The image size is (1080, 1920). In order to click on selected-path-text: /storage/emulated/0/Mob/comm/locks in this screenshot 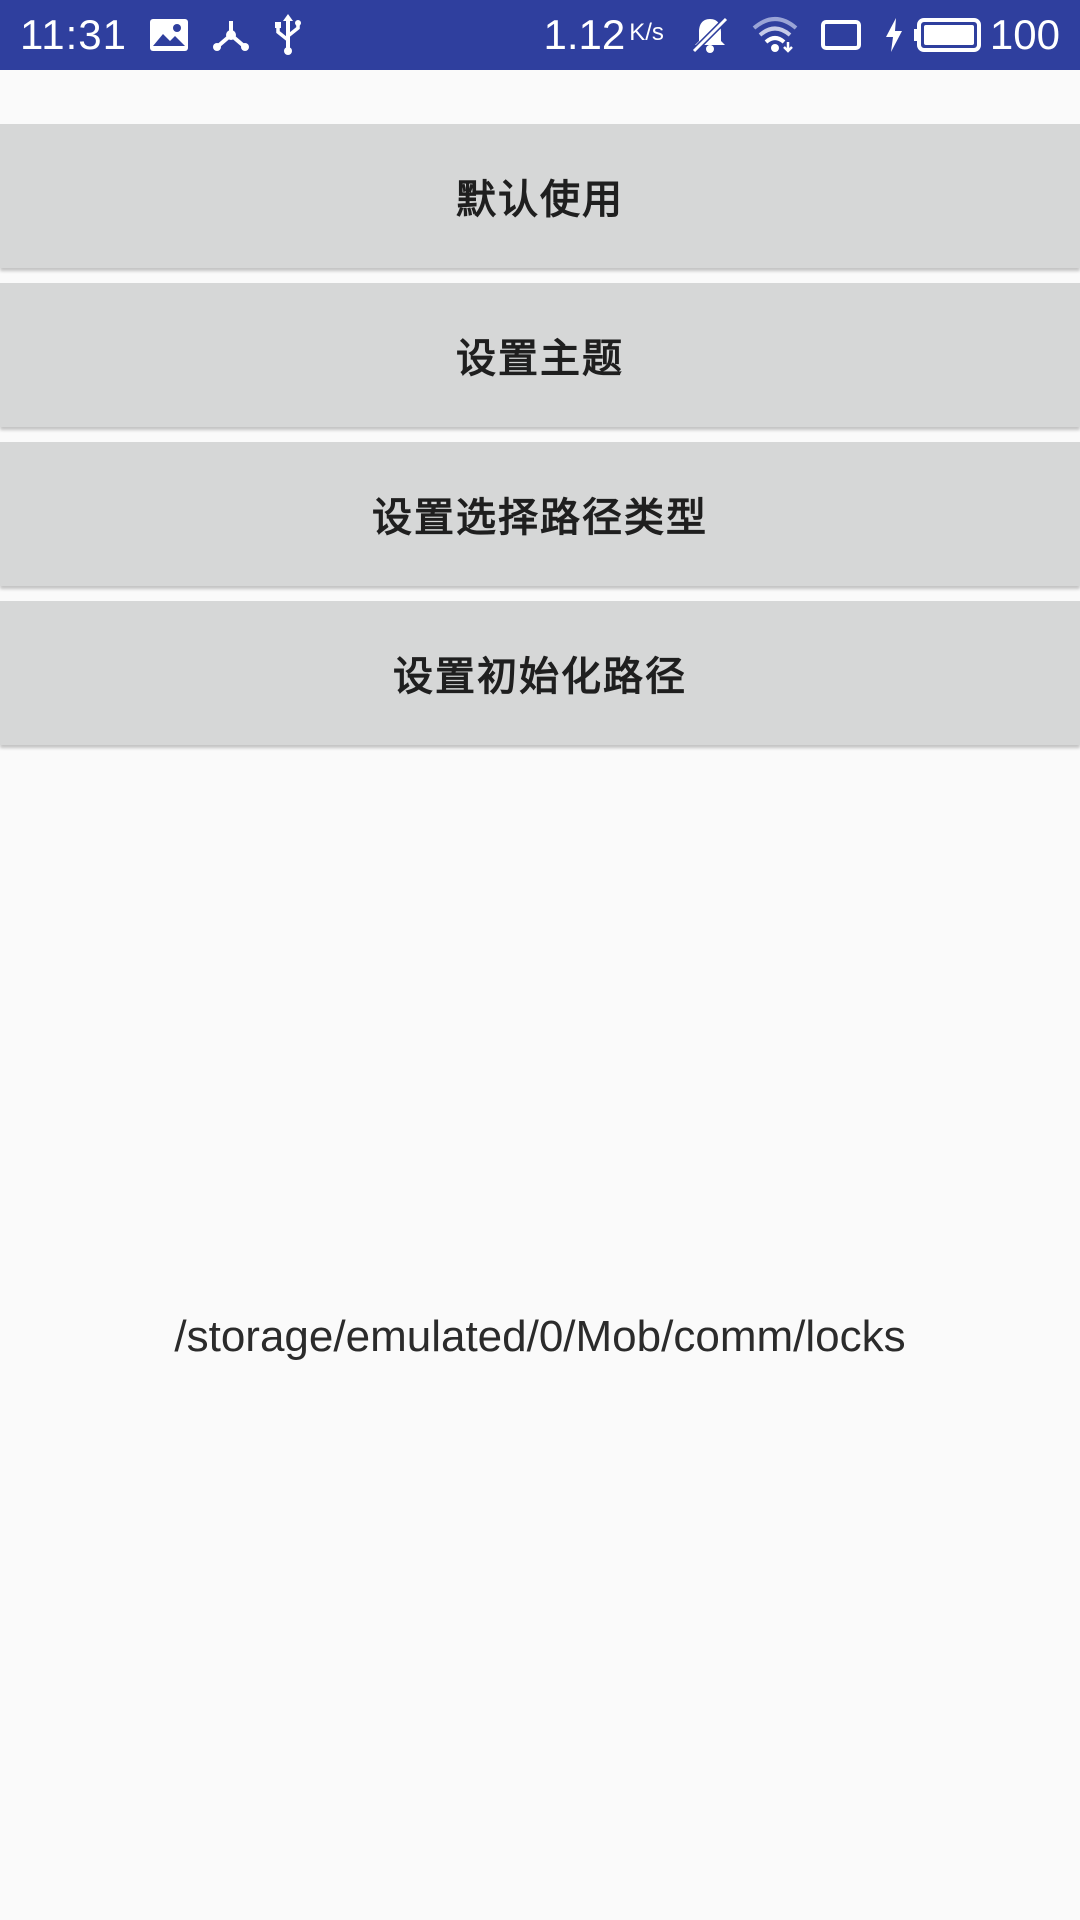, I will do `click(540, 1336)`.